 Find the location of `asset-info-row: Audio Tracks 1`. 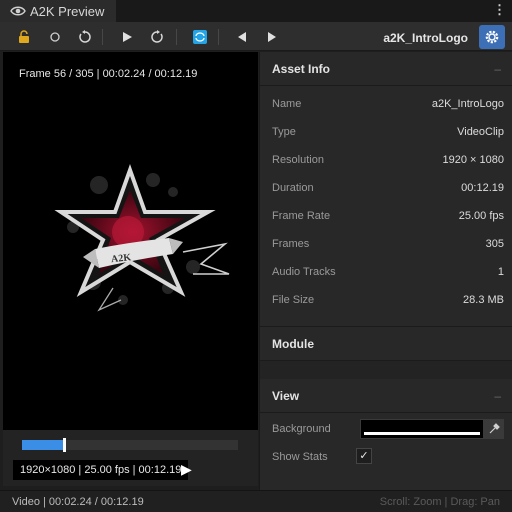

asset-info-row: Audio Tracks 1 is located at coordinates (388, 273).